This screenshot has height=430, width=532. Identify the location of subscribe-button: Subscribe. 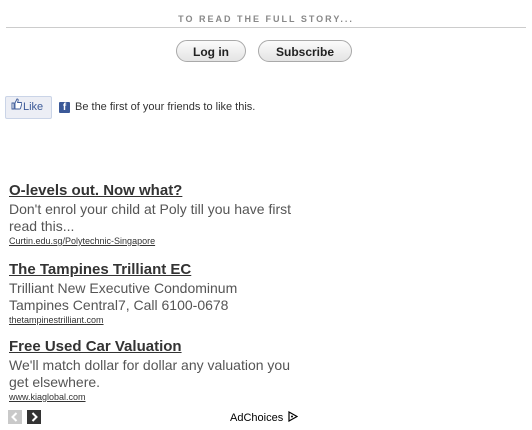
(305, 51).